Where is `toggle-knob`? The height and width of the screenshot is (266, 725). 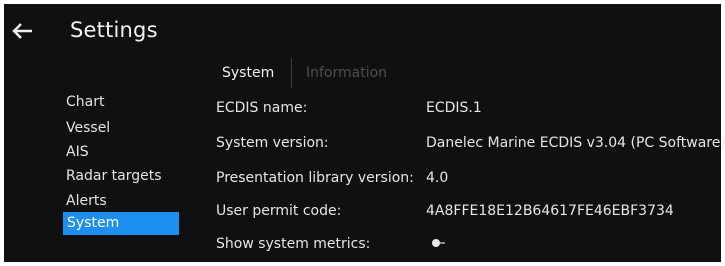
toggle-knob is located at coordinates (436, 243).